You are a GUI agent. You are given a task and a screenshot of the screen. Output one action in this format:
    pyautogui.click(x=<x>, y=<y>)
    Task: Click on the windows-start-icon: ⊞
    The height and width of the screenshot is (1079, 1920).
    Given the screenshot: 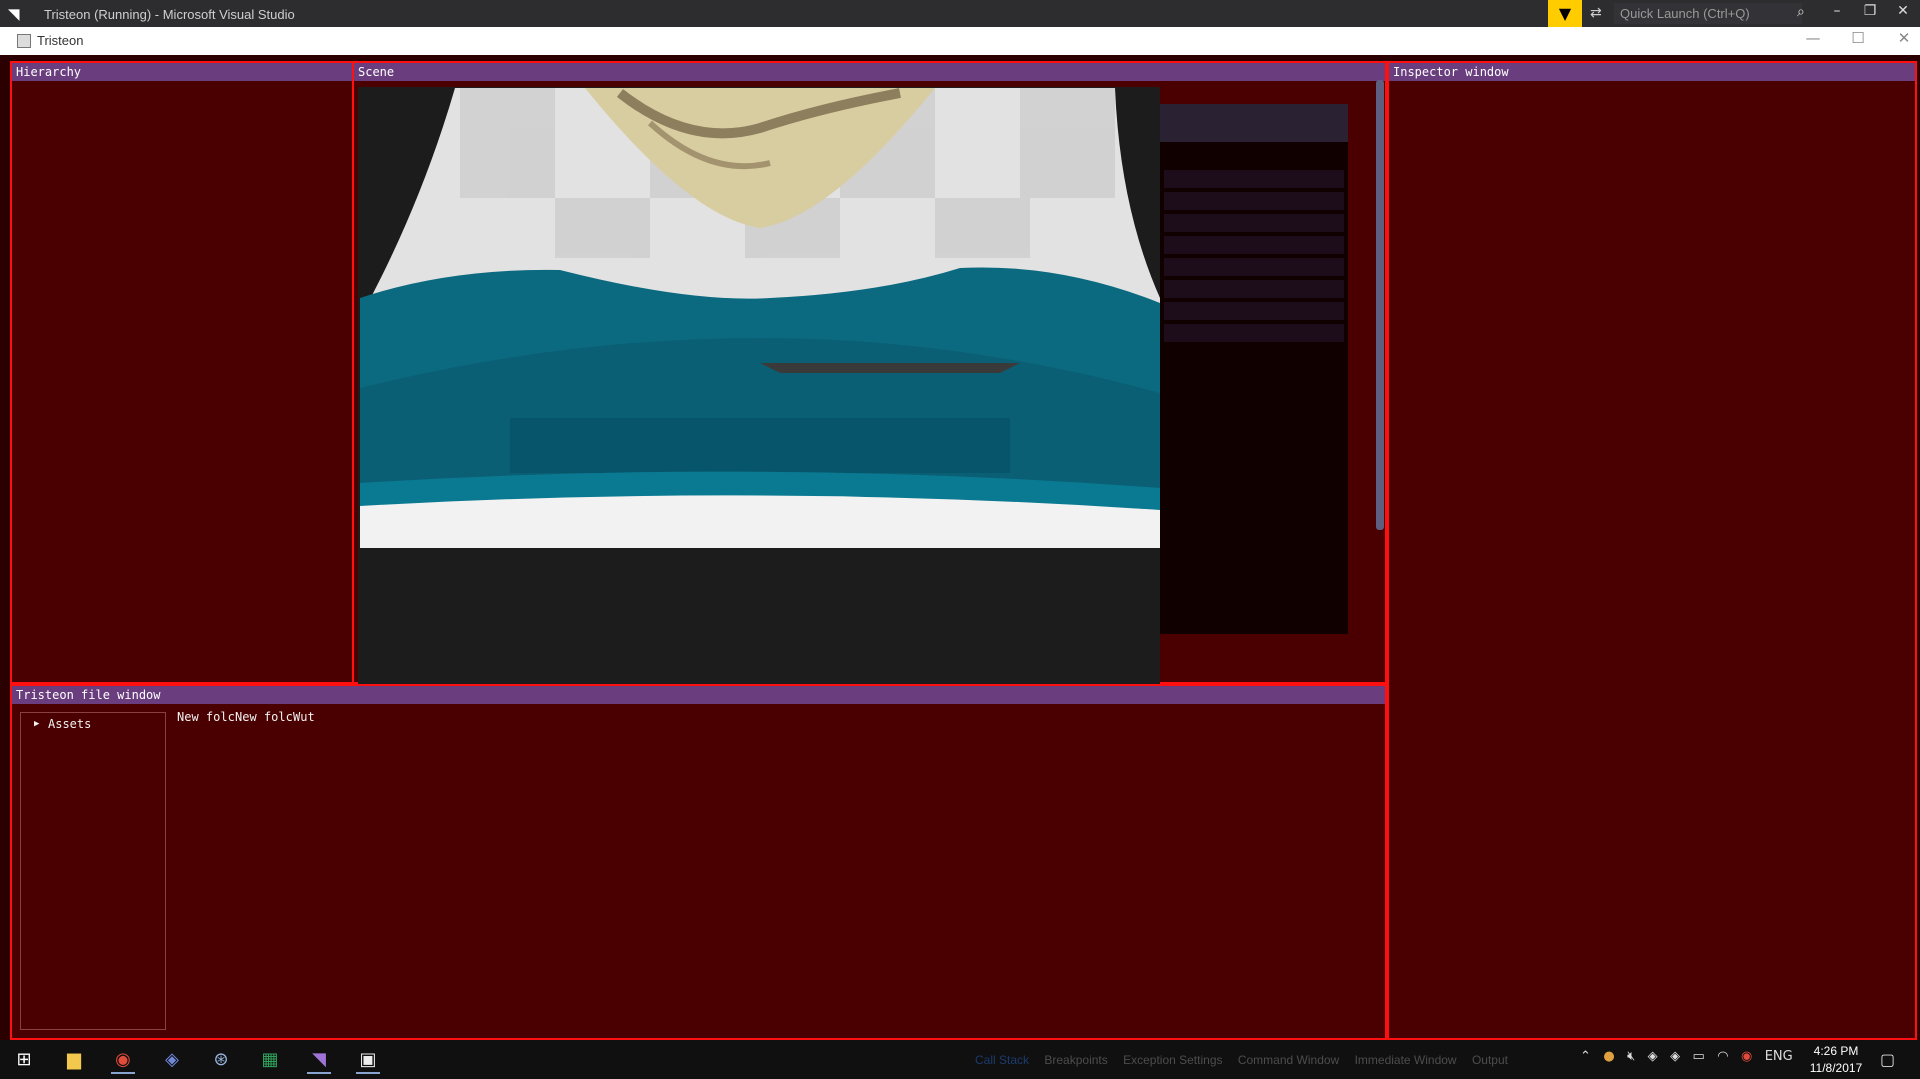 What is the action you would take?
    pyautogui.click(x=24, y=1060)
    